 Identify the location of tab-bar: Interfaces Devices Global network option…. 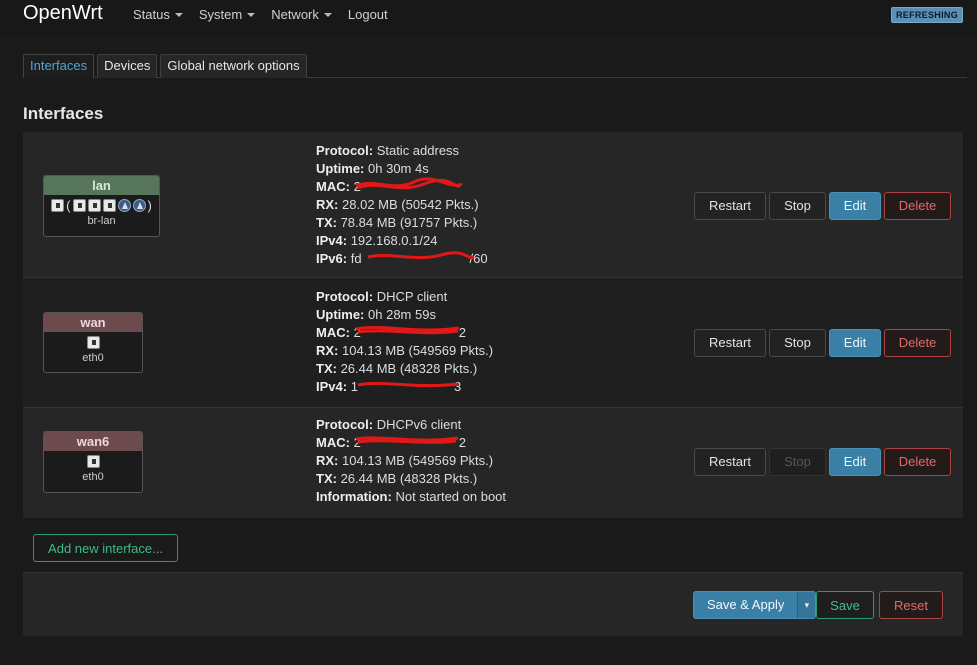
(495, 66).